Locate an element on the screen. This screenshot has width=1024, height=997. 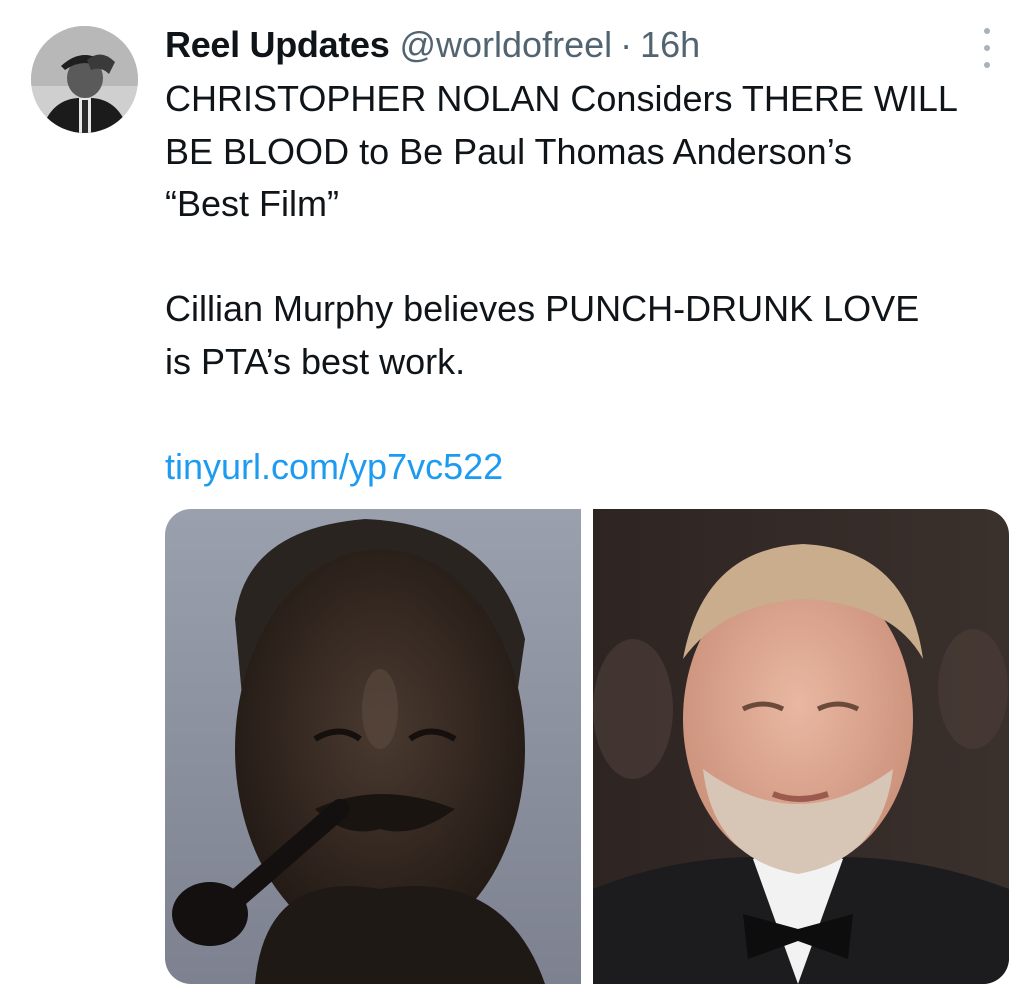
avatar is located at coordinates (84, 79).